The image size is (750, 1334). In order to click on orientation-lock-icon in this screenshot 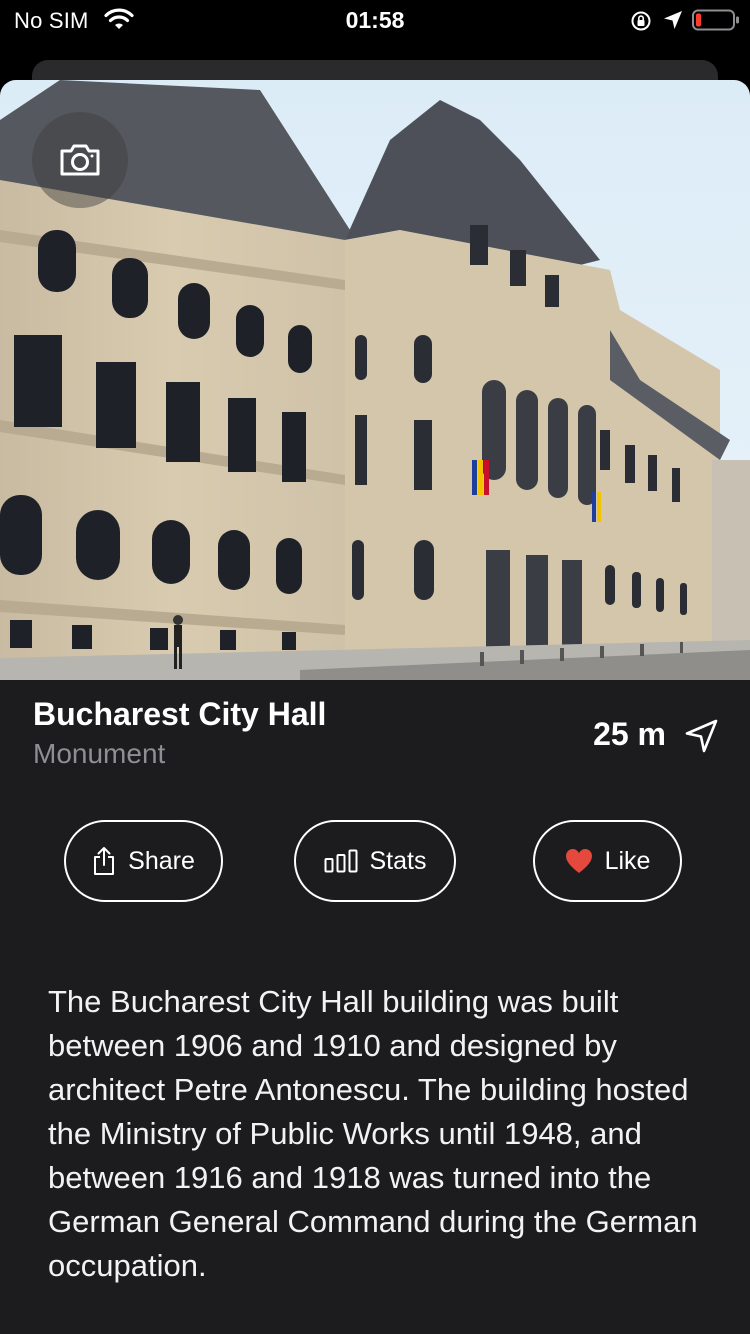, I will do `click(641, 21)`.